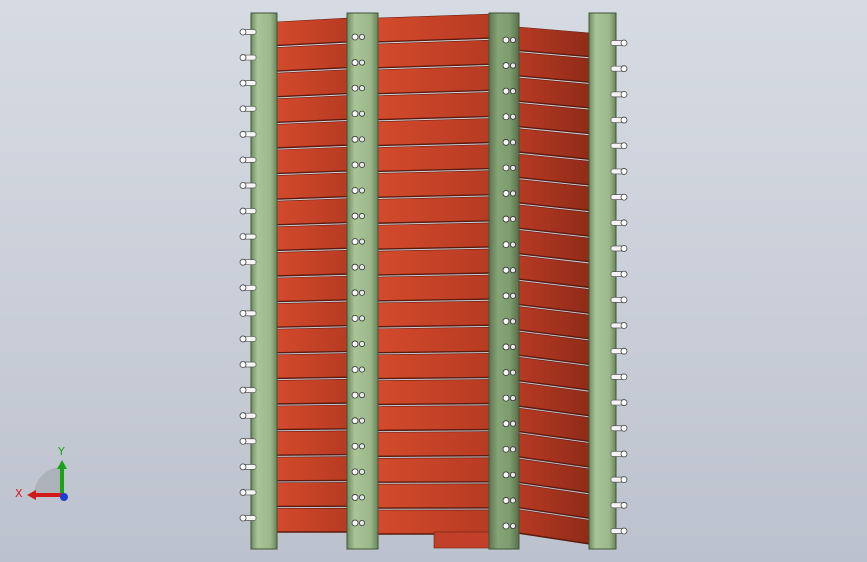 The height and width of the screenshot is (562, 867). What do you see at coordinates (62, 464) in the screenshot?
I see `y-axis-arrowhead` at bounding box center [62, 464].